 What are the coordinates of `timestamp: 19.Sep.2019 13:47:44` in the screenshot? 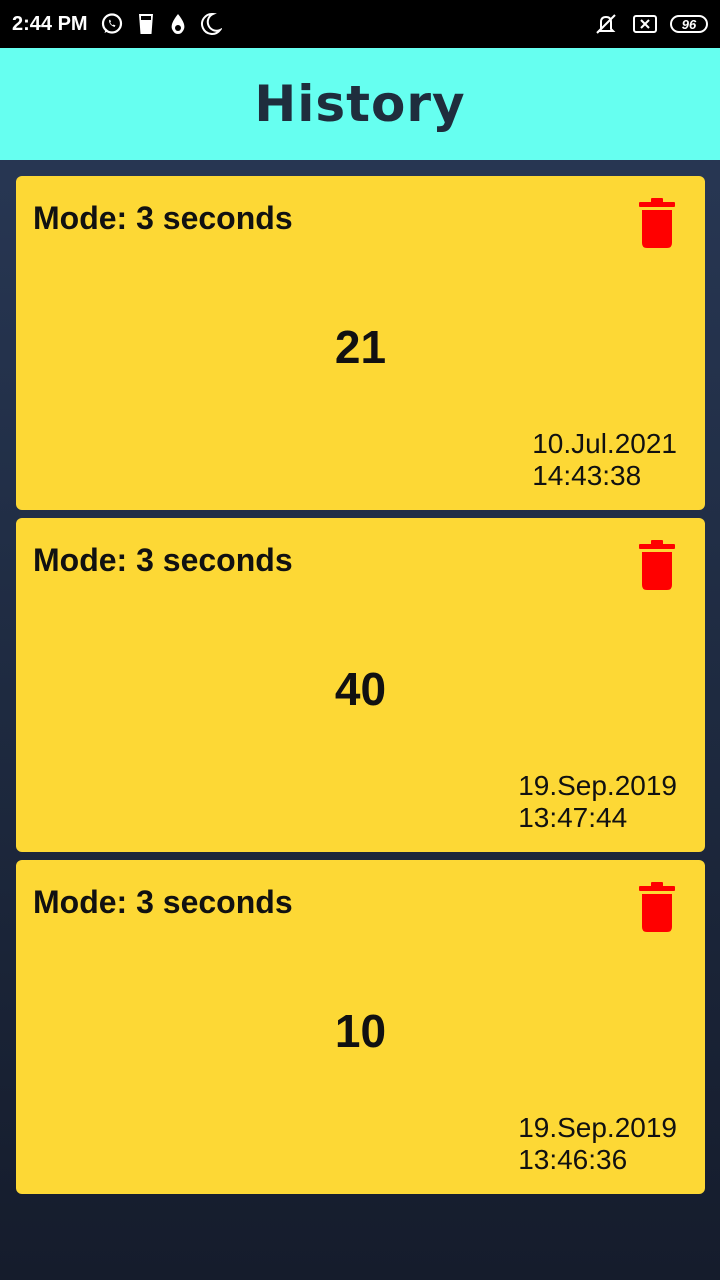 It's located at (597, 802).